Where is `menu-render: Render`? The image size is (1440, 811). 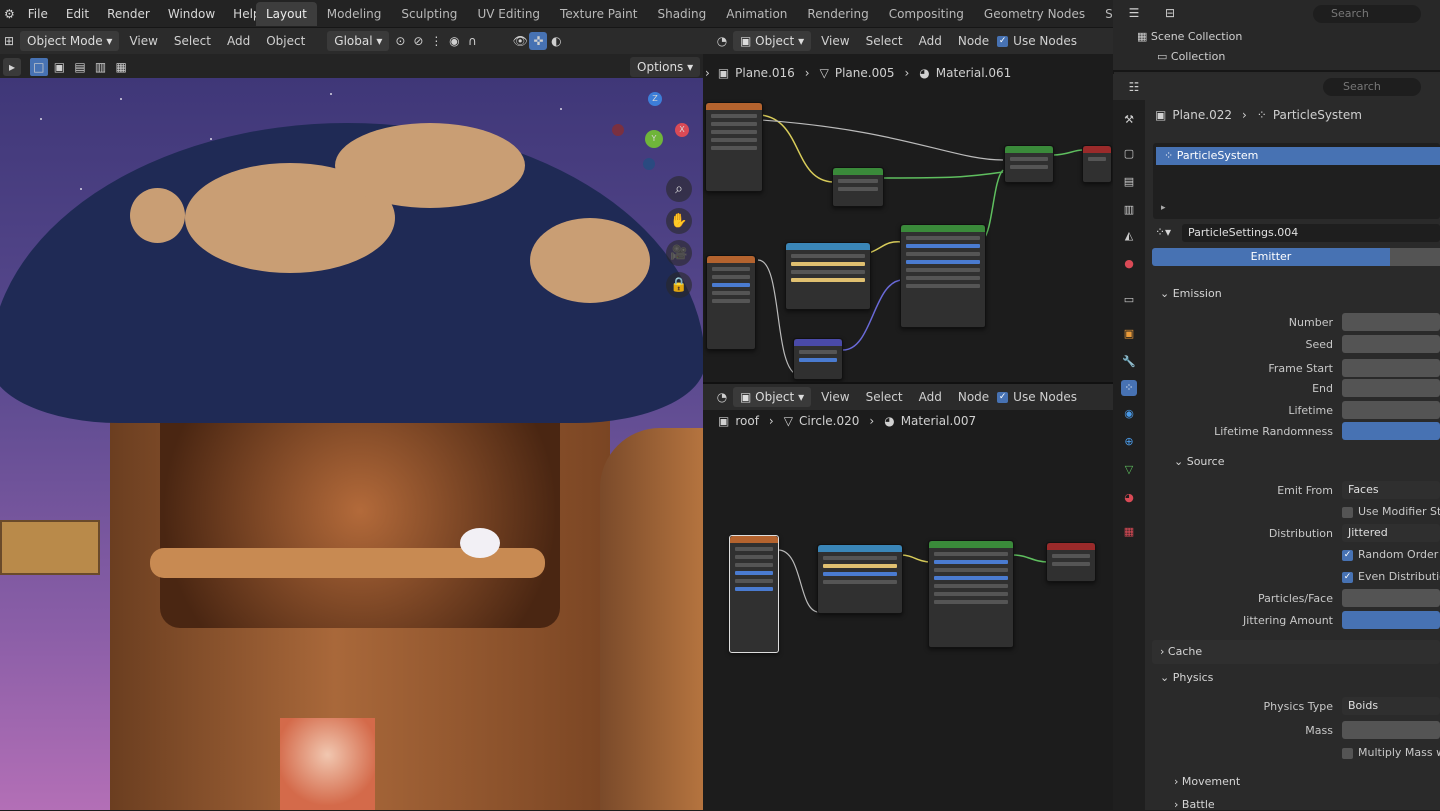 menu-render: Render is located at coordinates (128, 14).